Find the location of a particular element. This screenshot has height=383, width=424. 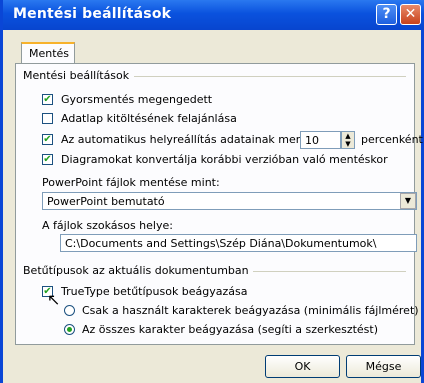

autorecover-checkbox: ✔ is located at coordinates (47, 139).